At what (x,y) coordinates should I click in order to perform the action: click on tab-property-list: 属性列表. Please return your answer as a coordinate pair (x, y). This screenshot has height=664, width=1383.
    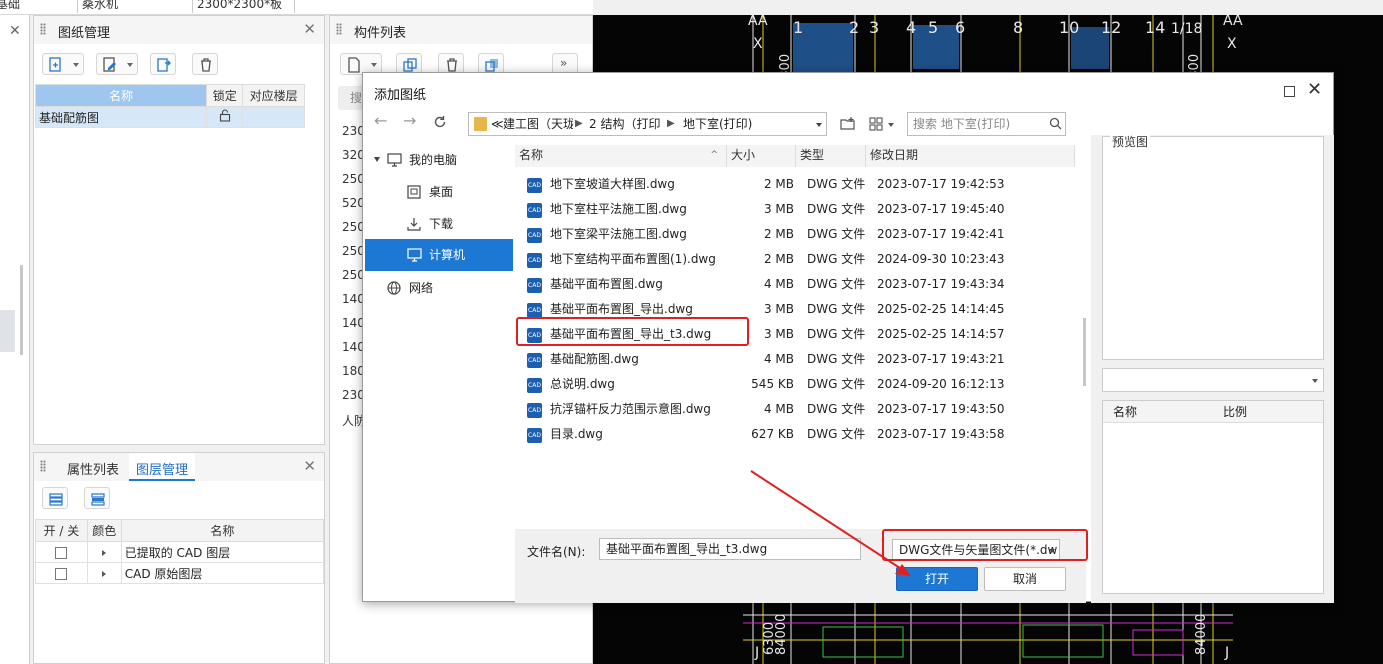
    Looking at the image, I should click on (93, 468).